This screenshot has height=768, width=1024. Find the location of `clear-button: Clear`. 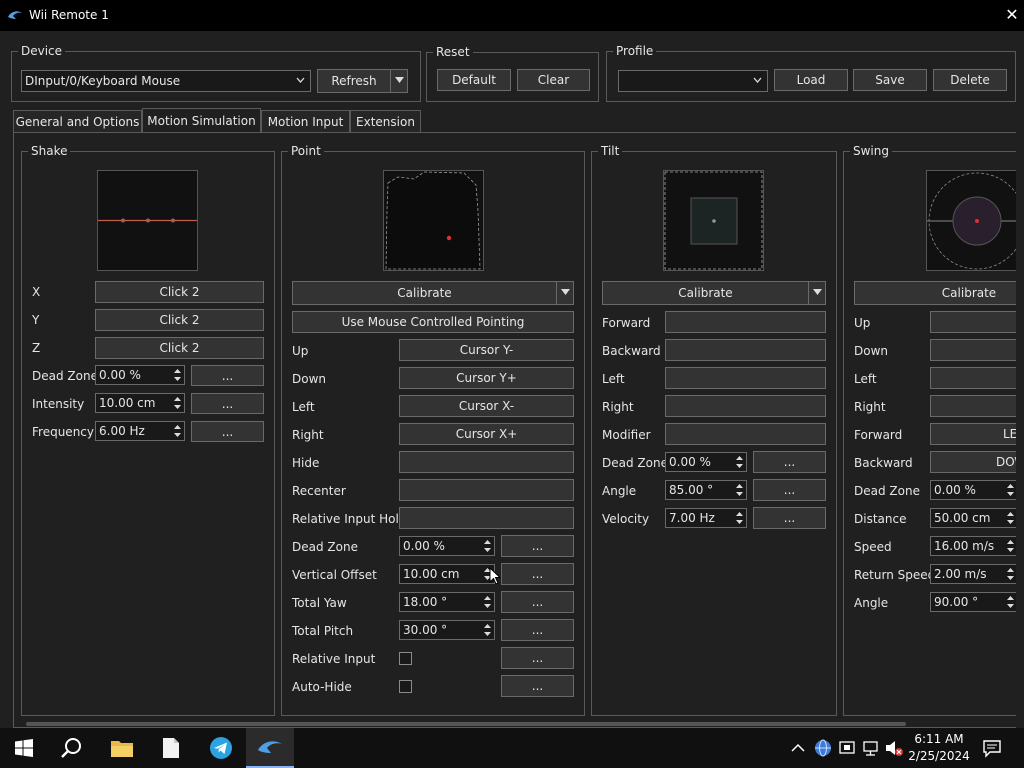

clear-button: Clear is located at coordinates (553, 80).